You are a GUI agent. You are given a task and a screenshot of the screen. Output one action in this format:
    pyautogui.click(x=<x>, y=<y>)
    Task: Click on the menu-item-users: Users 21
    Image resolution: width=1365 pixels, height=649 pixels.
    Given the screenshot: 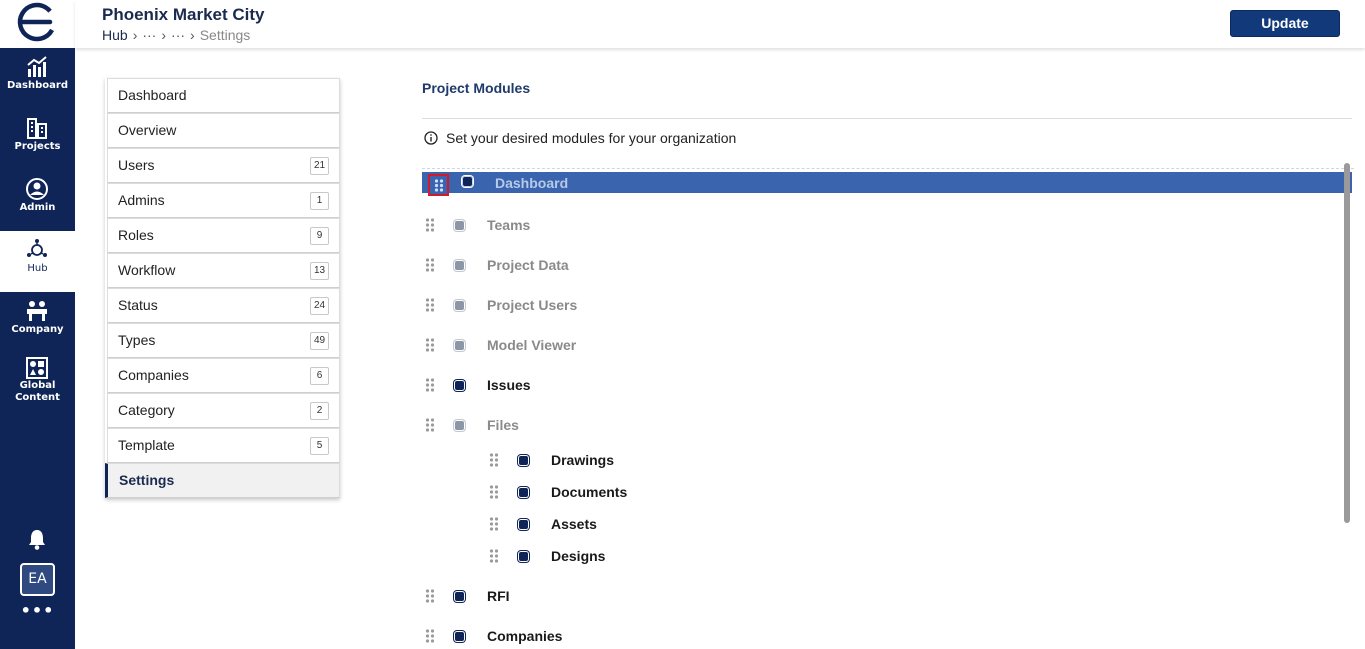 What is the action you would take?
    pyautogui.click(x=223, y=165)
    